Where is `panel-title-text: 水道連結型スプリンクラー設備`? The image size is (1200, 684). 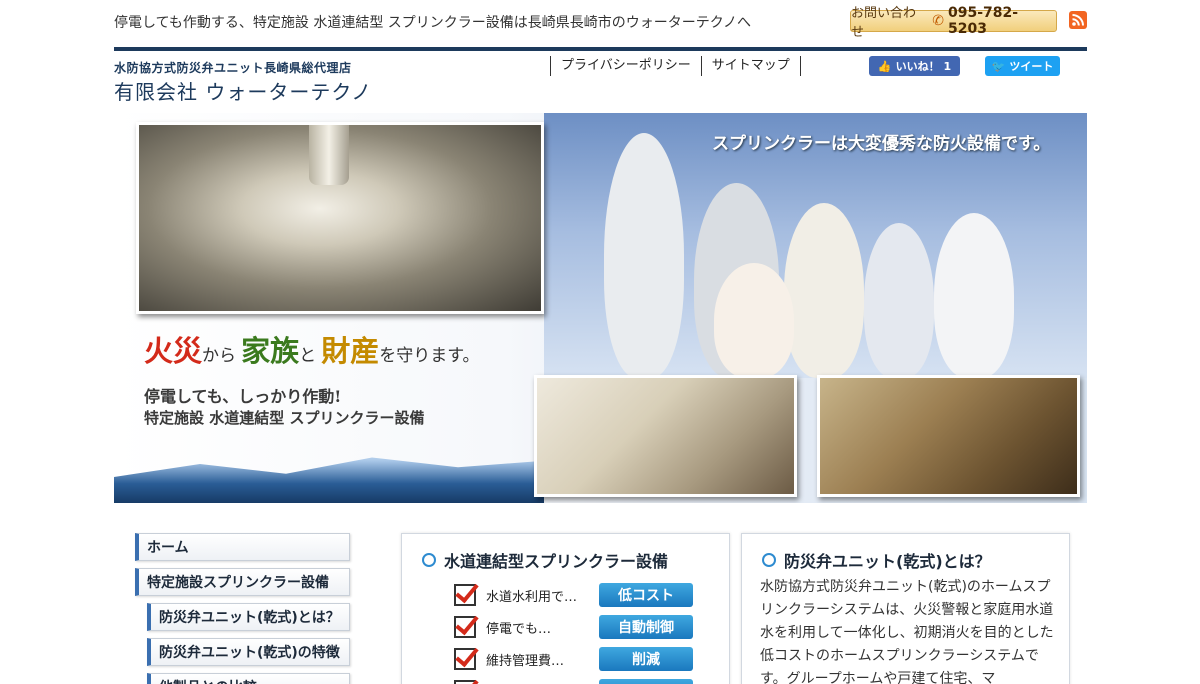 panel-title-text: 水道連結型スプリンクラー設備 is located at coordinates (556, 561).